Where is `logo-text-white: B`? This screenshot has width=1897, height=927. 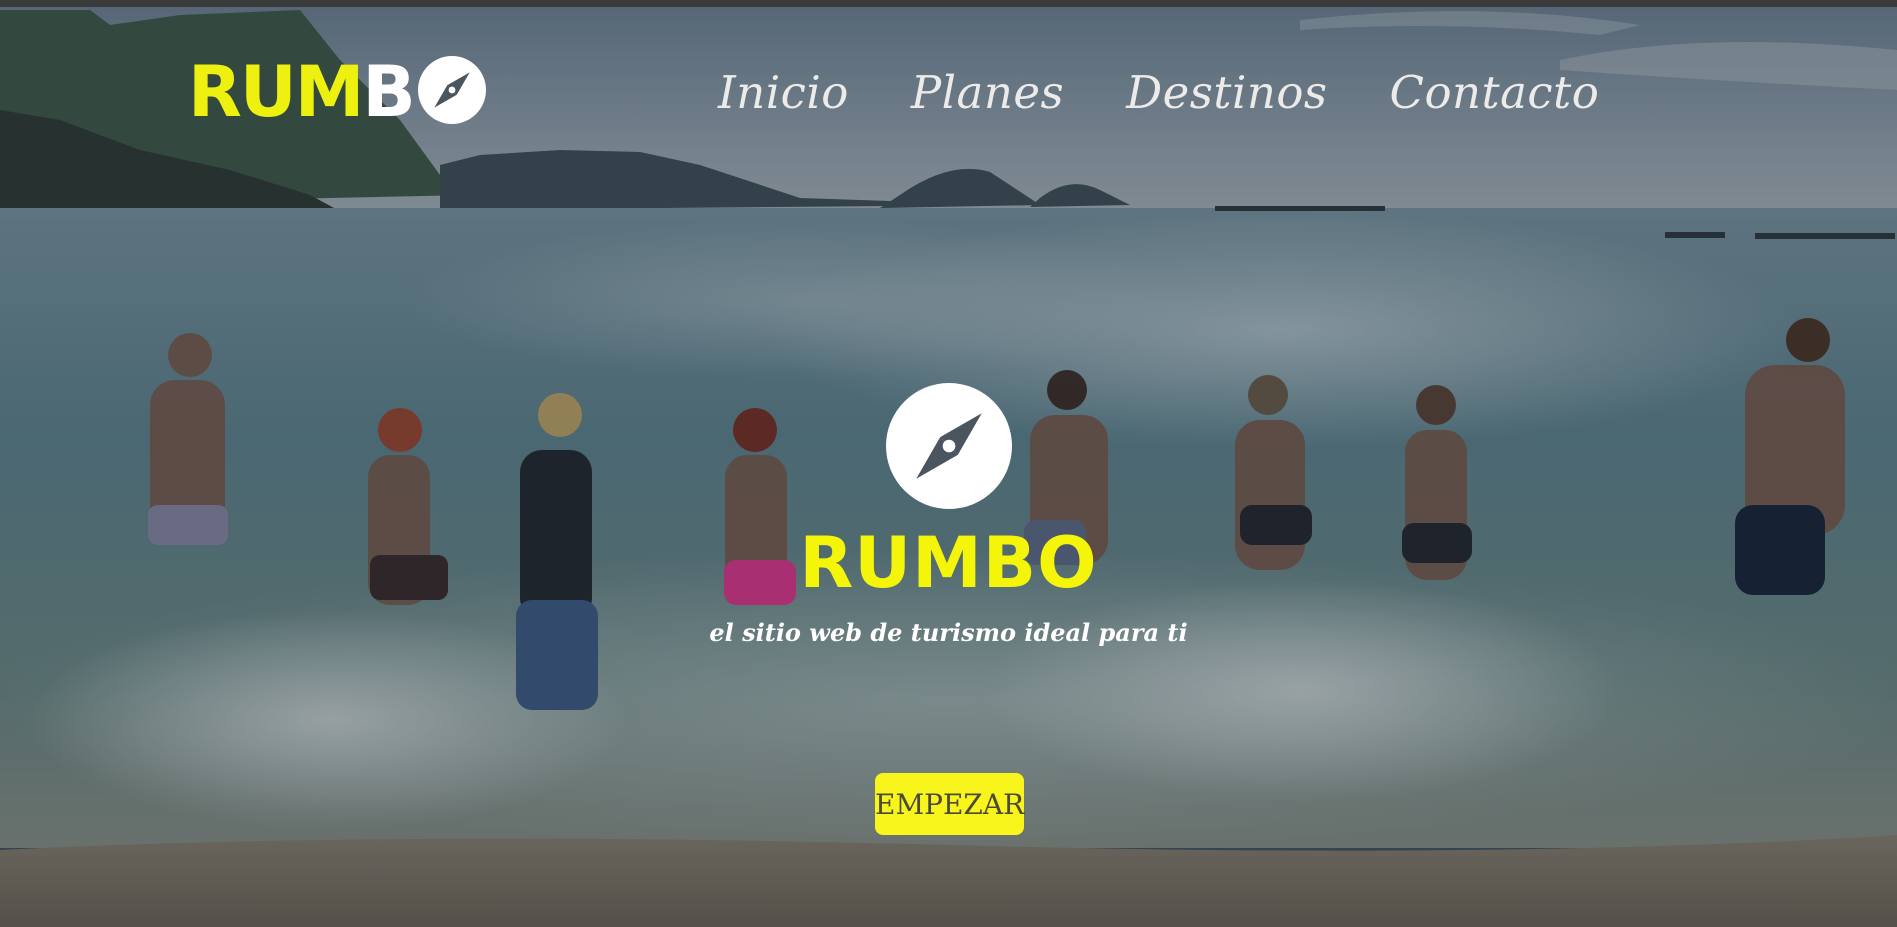
logo-text-white: B is located at coordinates (388, 92).